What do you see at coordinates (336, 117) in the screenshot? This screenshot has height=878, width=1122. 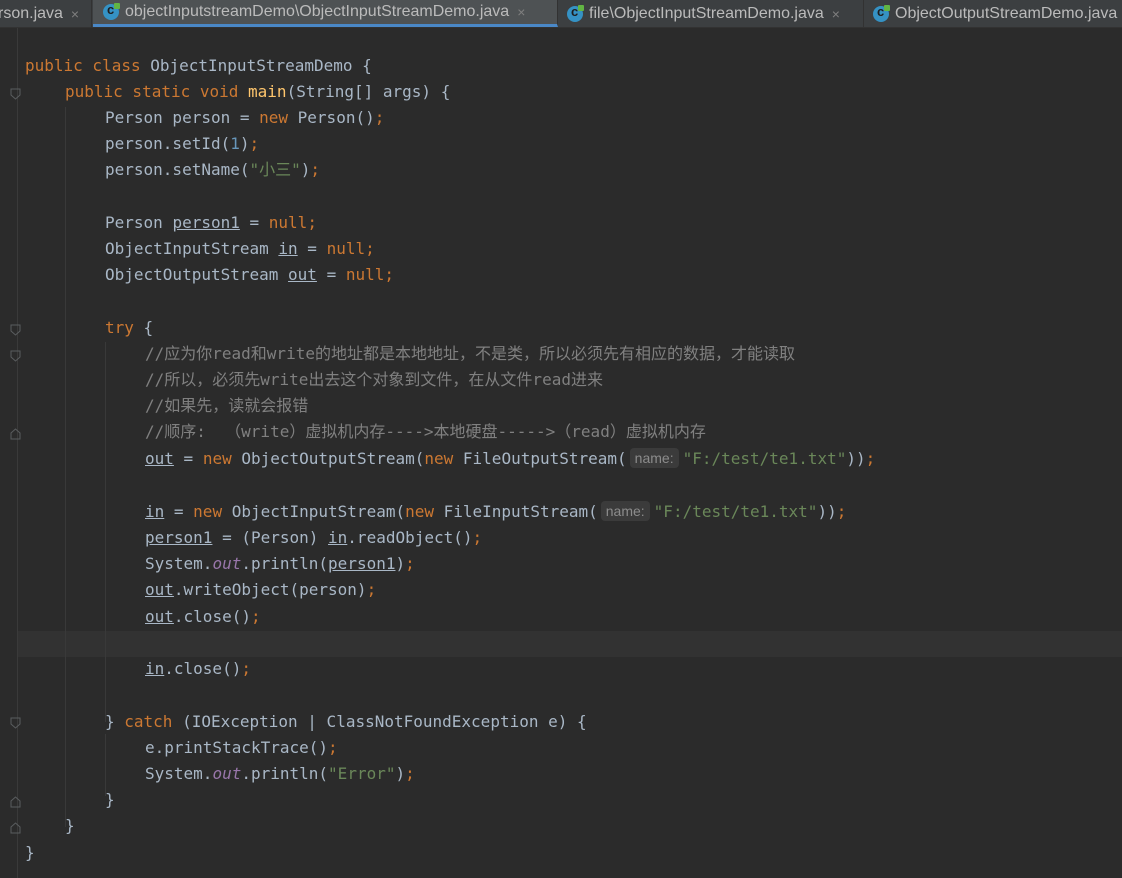 I see `code-text: Person()` at bounding box center [336, 117].